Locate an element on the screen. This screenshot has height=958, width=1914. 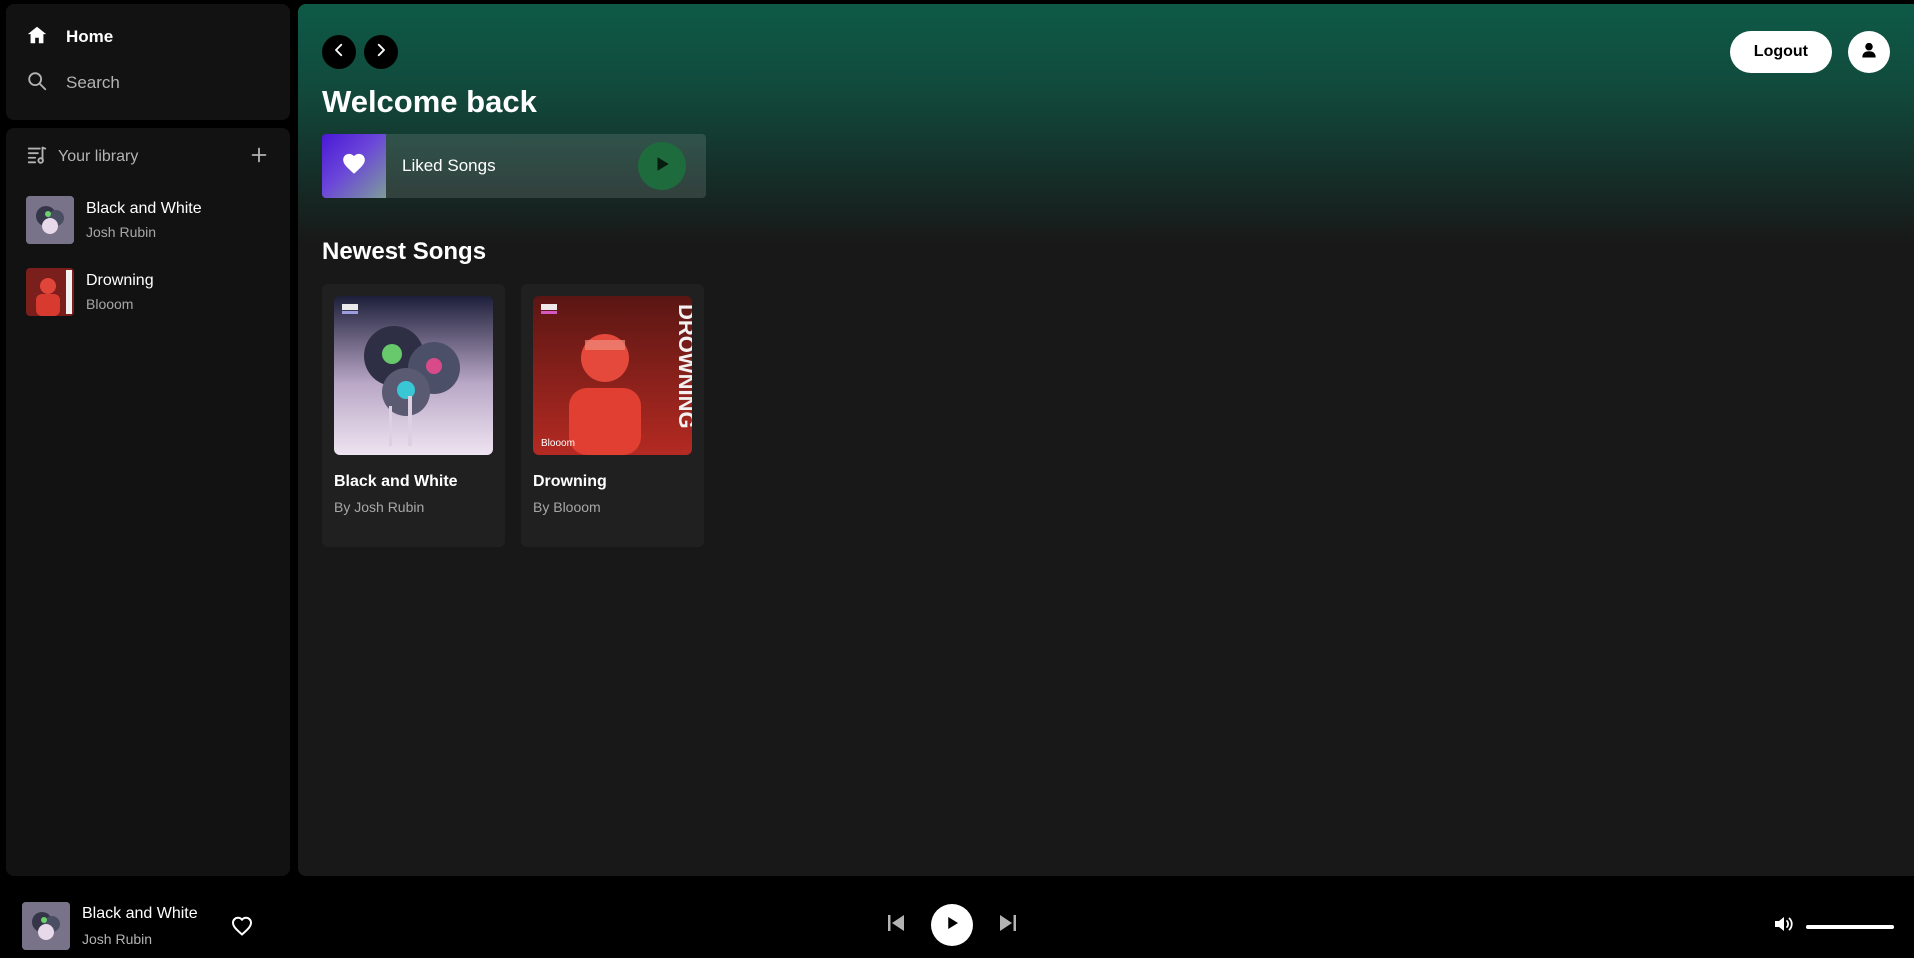
volume-slider-fill is located at coordinates (1850, 926).